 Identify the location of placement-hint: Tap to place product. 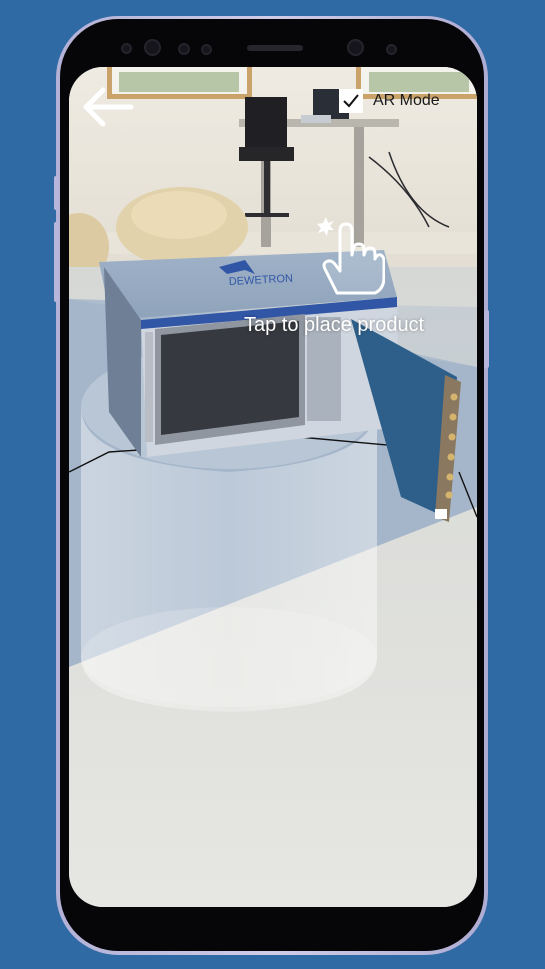
(334, 325).